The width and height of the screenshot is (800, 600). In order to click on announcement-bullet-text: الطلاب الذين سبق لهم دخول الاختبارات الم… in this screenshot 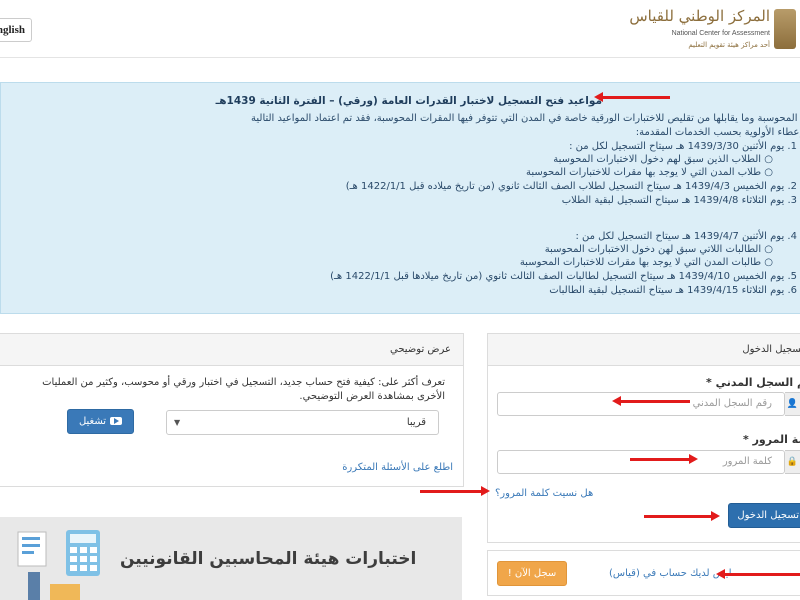, I will do `click(657, 159)`.